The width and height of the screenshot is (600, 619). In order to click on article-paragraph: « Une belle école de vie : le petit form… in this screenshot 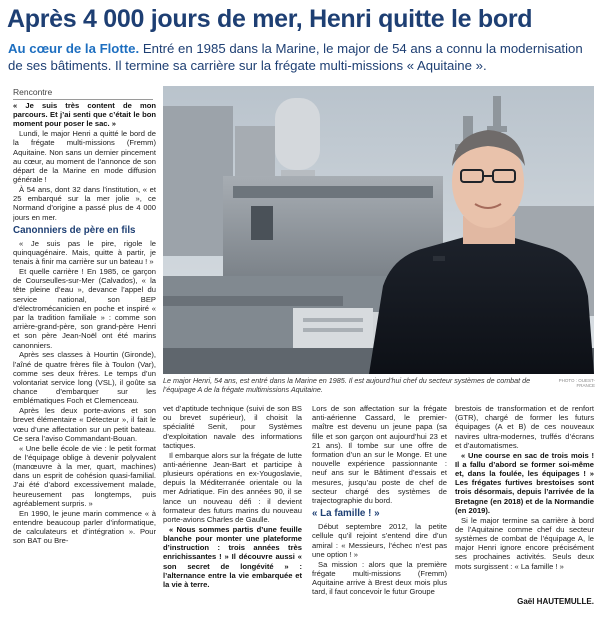, I will do `click(84, 475)`.